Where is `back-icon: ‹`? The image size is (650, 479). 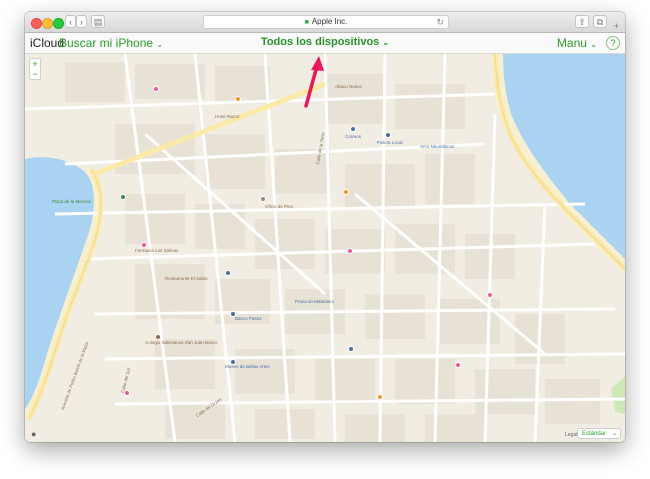 back-icon: ‹ is located at coordinates (70, 21).